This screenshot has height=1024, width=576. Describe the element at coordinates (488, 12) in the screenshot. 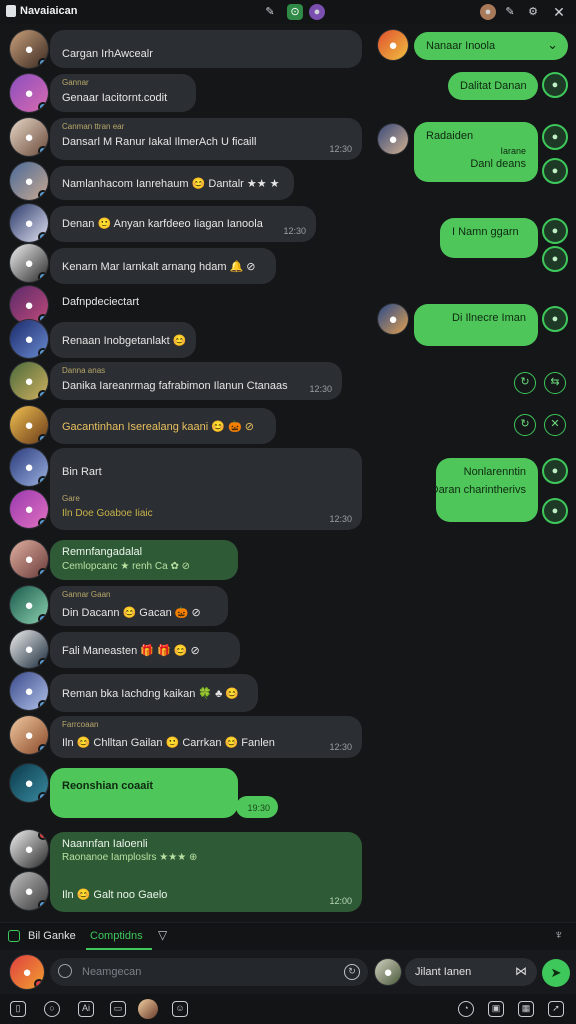

I see `user-avatar-icon: ●` at that location.